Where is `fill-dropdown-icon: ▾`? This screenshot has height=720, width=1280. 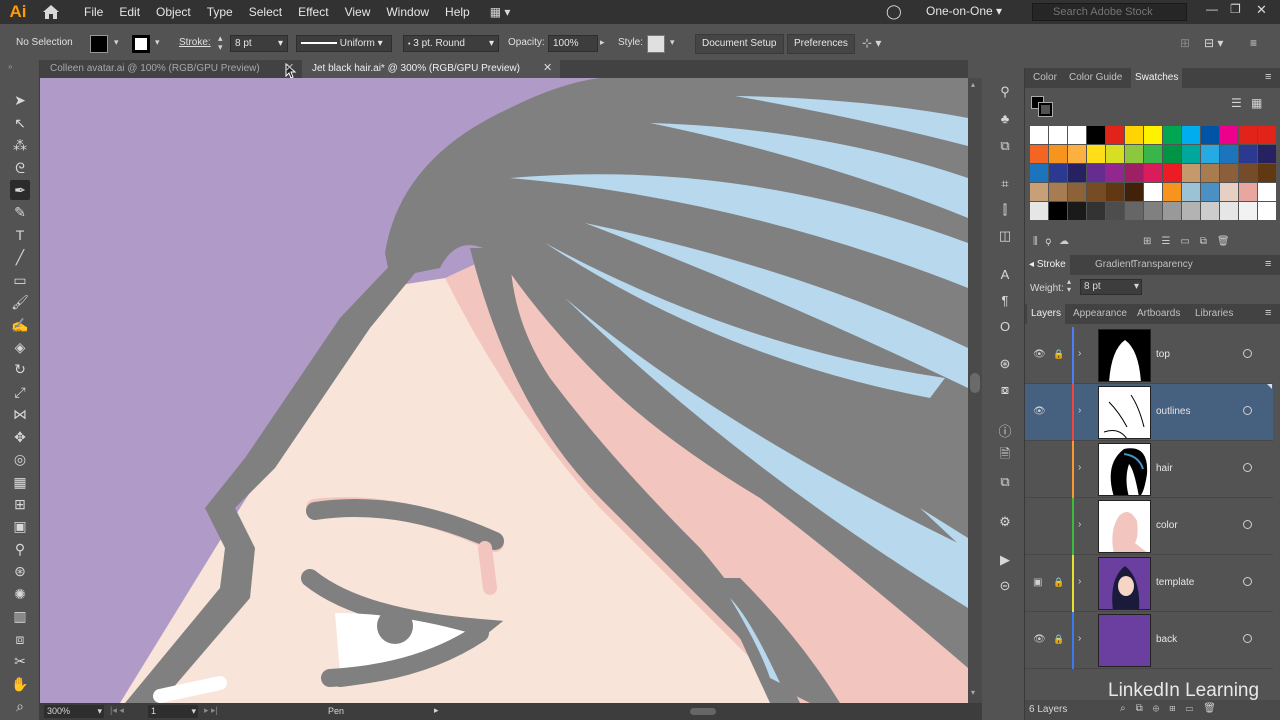
fill-dropdown-icon: ▾ is located at coordinates (116, 42).